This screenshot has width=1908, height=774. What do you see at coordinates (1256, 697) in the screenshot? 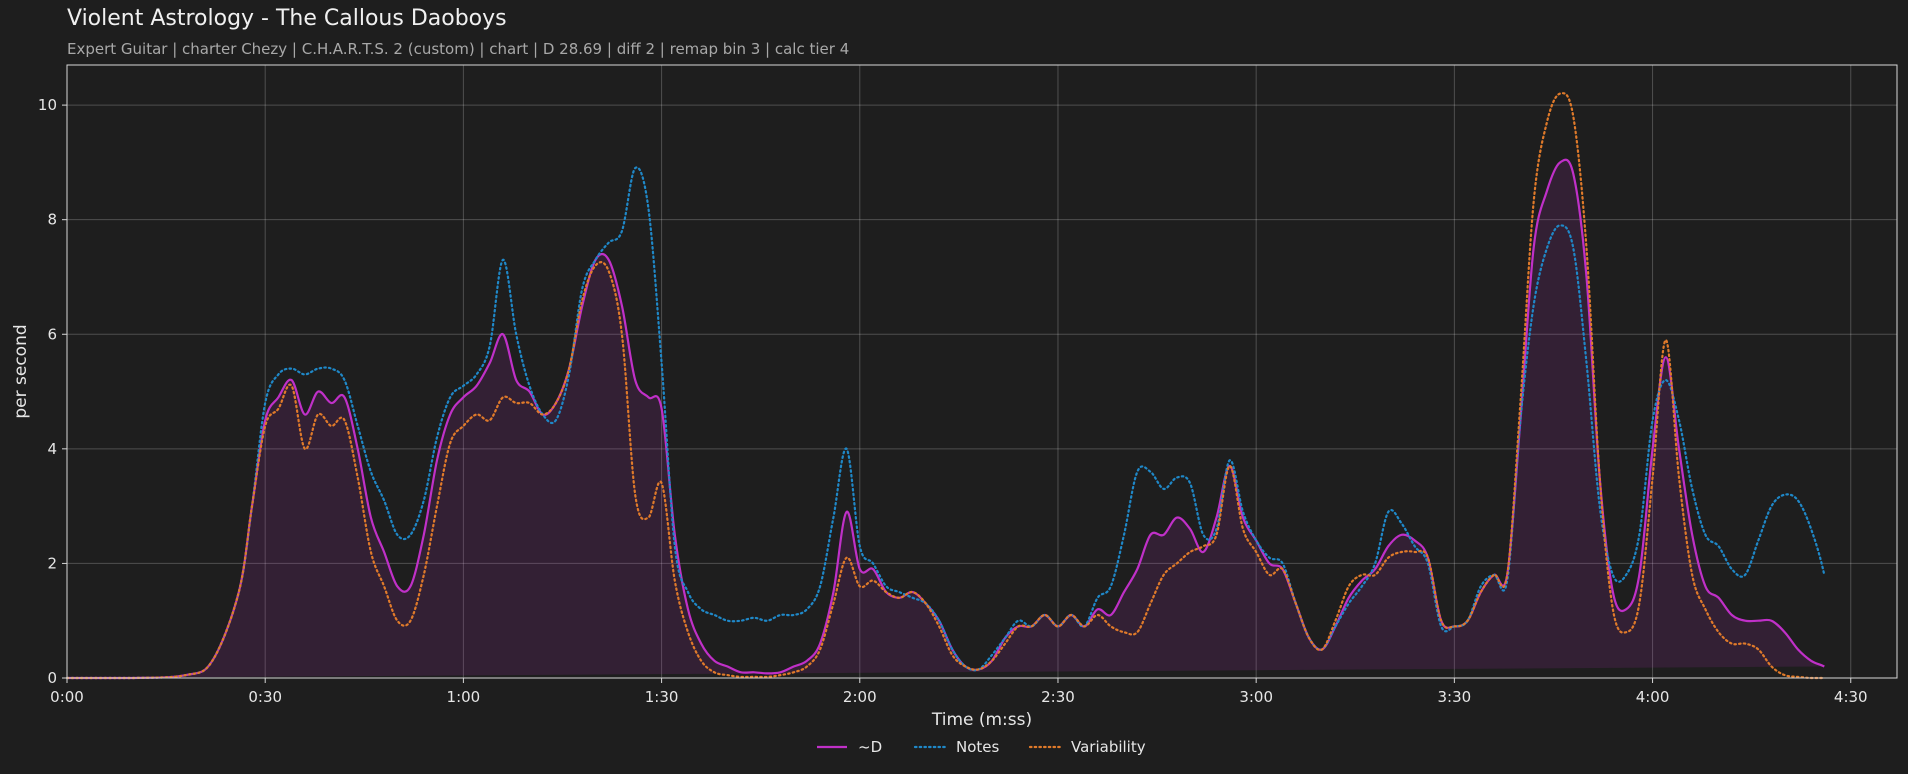
I see `x-tick-label: 3:00` at bounding box center [1256, 697].